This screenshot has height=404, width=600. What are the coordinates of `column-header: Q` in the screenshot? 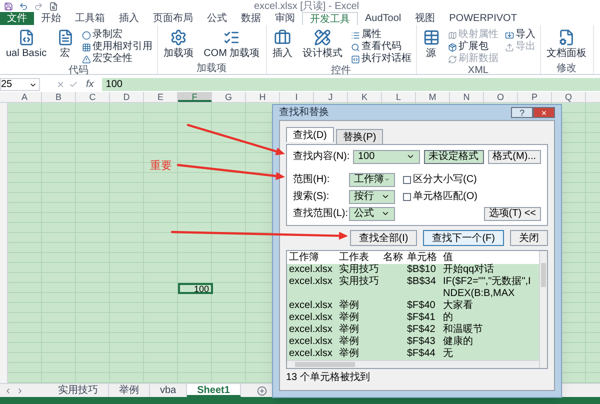 It's located at (569, 97).